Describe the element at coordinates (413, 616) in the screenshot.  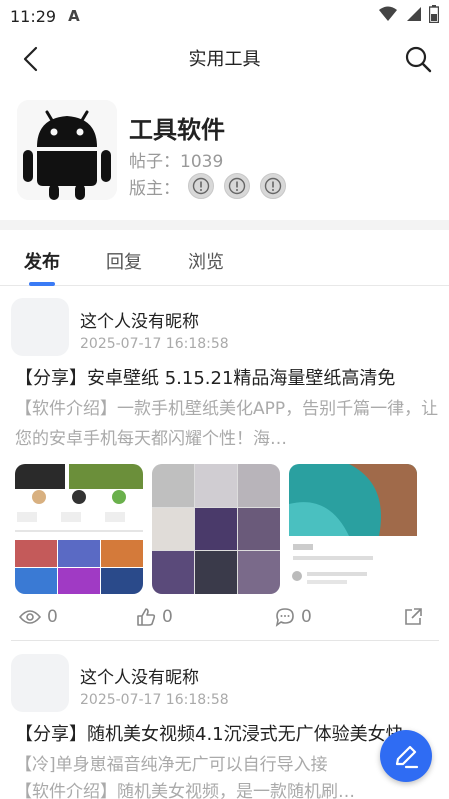
I see `share-icon` at that location.